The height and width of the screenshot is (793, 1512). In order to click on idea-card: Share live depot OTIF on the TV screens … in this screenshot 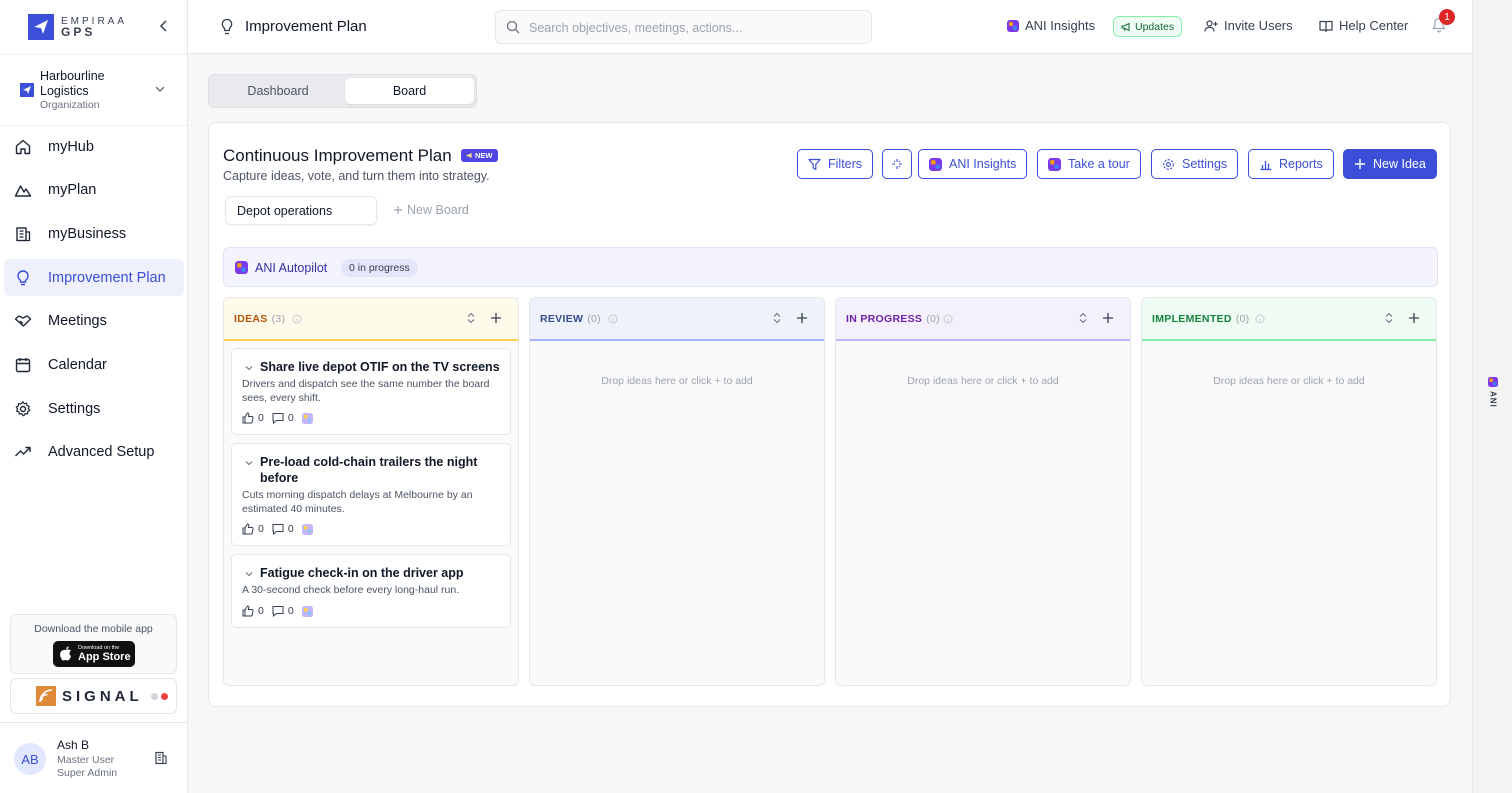, I will do `click(371, 391)`.